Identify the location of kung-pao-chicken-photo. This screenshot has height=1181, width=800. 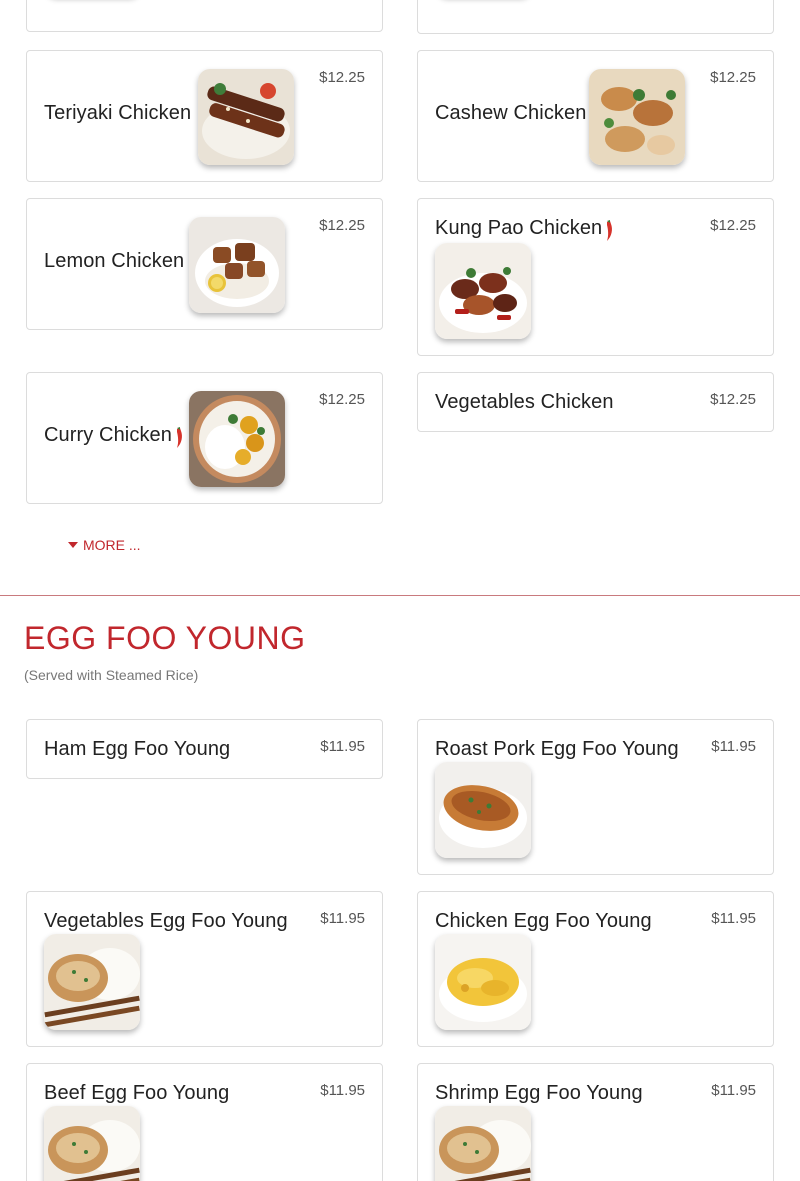
(483, 291).